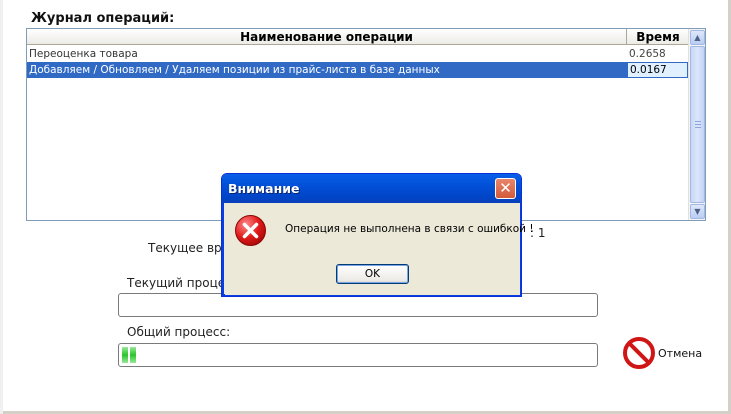  I want to click on total-process-label: Общий процесс:, so click(179, 332).